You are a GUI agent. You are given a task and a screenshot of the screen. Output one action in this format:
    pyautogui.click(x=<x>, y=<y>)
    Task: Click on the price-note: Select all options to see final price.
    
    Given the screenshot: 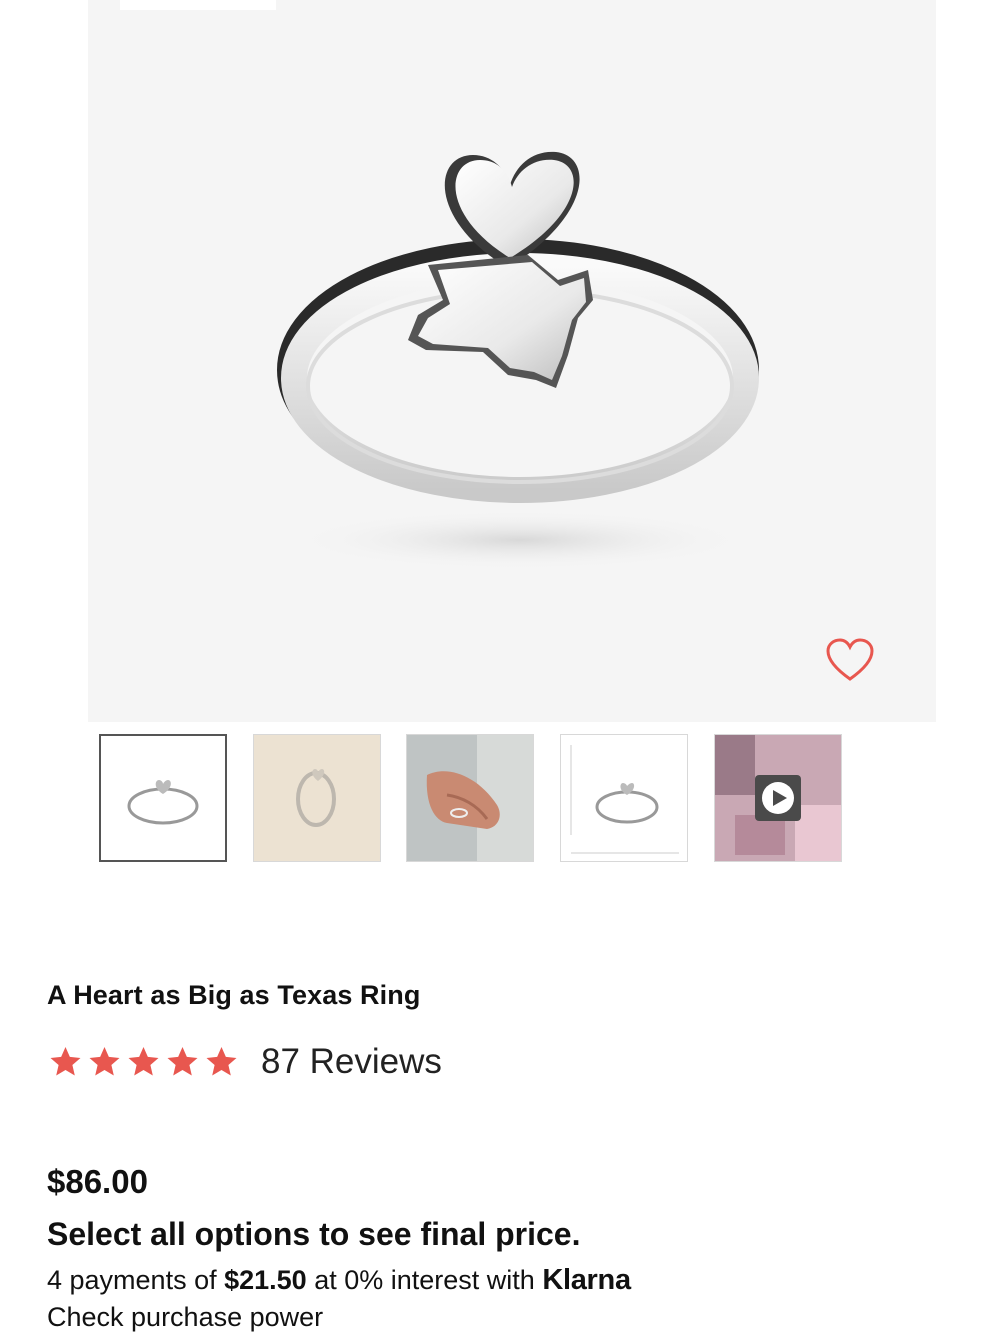 What is the action you would take?
    pyautogui.click(x=314, y=1234)
    